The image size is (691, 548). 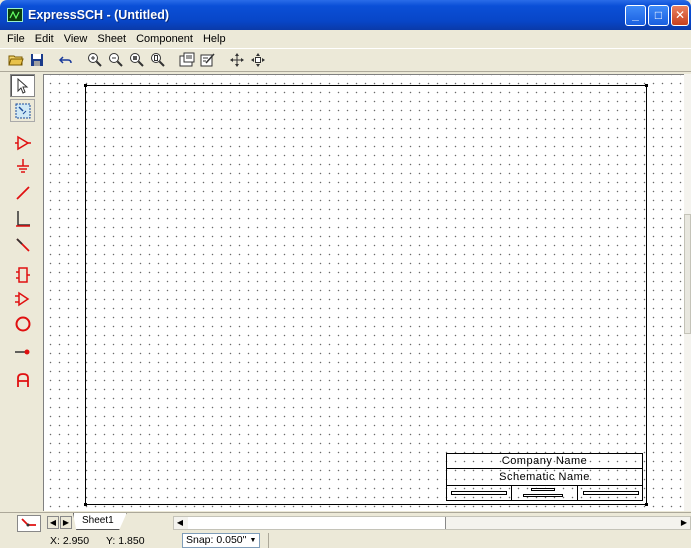 I want to click on circle-tool, so click(x=22, y=323).